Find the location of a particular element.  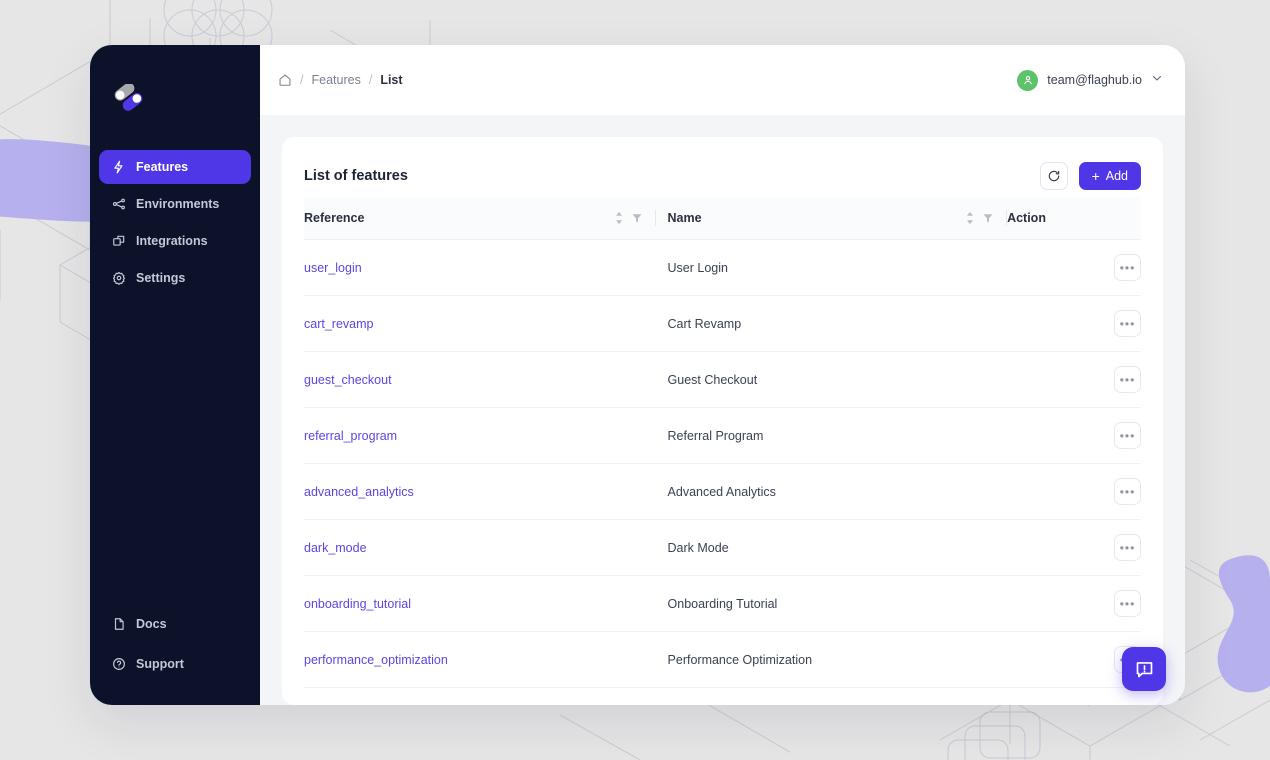

table-row: user_login User Login ••• is located at coordinates (722, 267).